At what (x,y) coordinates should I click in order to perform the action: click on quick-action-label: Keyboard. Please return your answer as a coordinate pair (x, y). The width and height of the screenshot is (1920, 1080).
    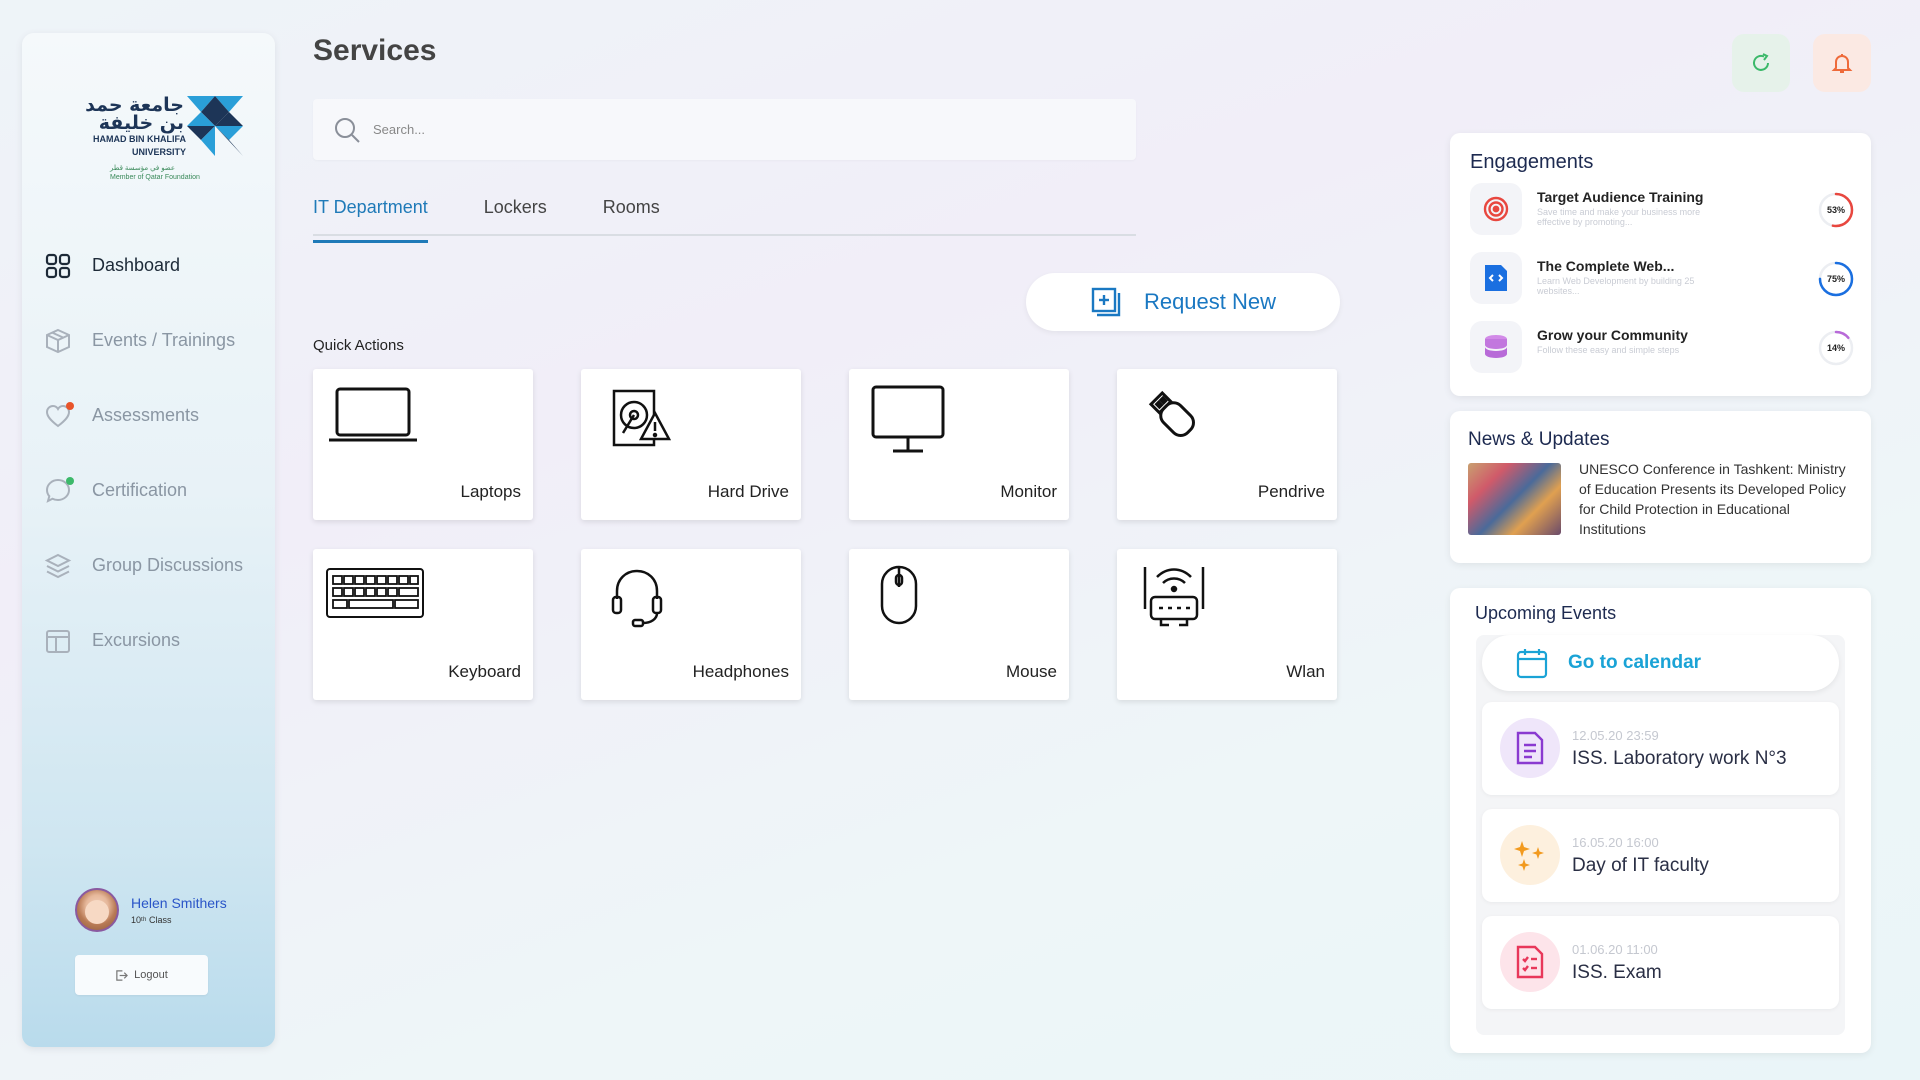
    Looking at the image, I should click on (484, 671).